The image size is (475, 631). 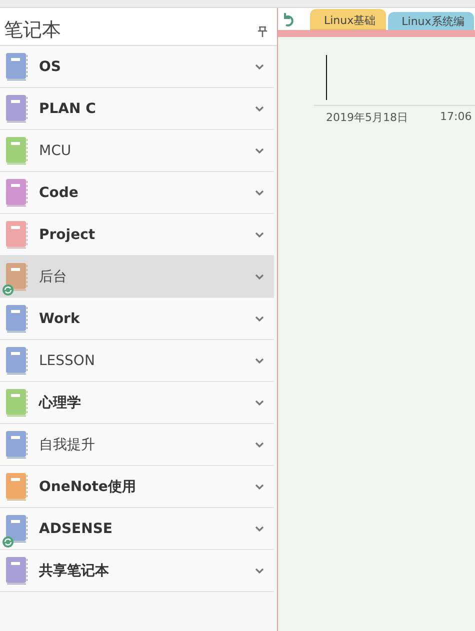 What do you see at coordinates (367, 117) in the screenshot?
I see `page-date: 2019年5月18日` at bounding box center [367, 117].